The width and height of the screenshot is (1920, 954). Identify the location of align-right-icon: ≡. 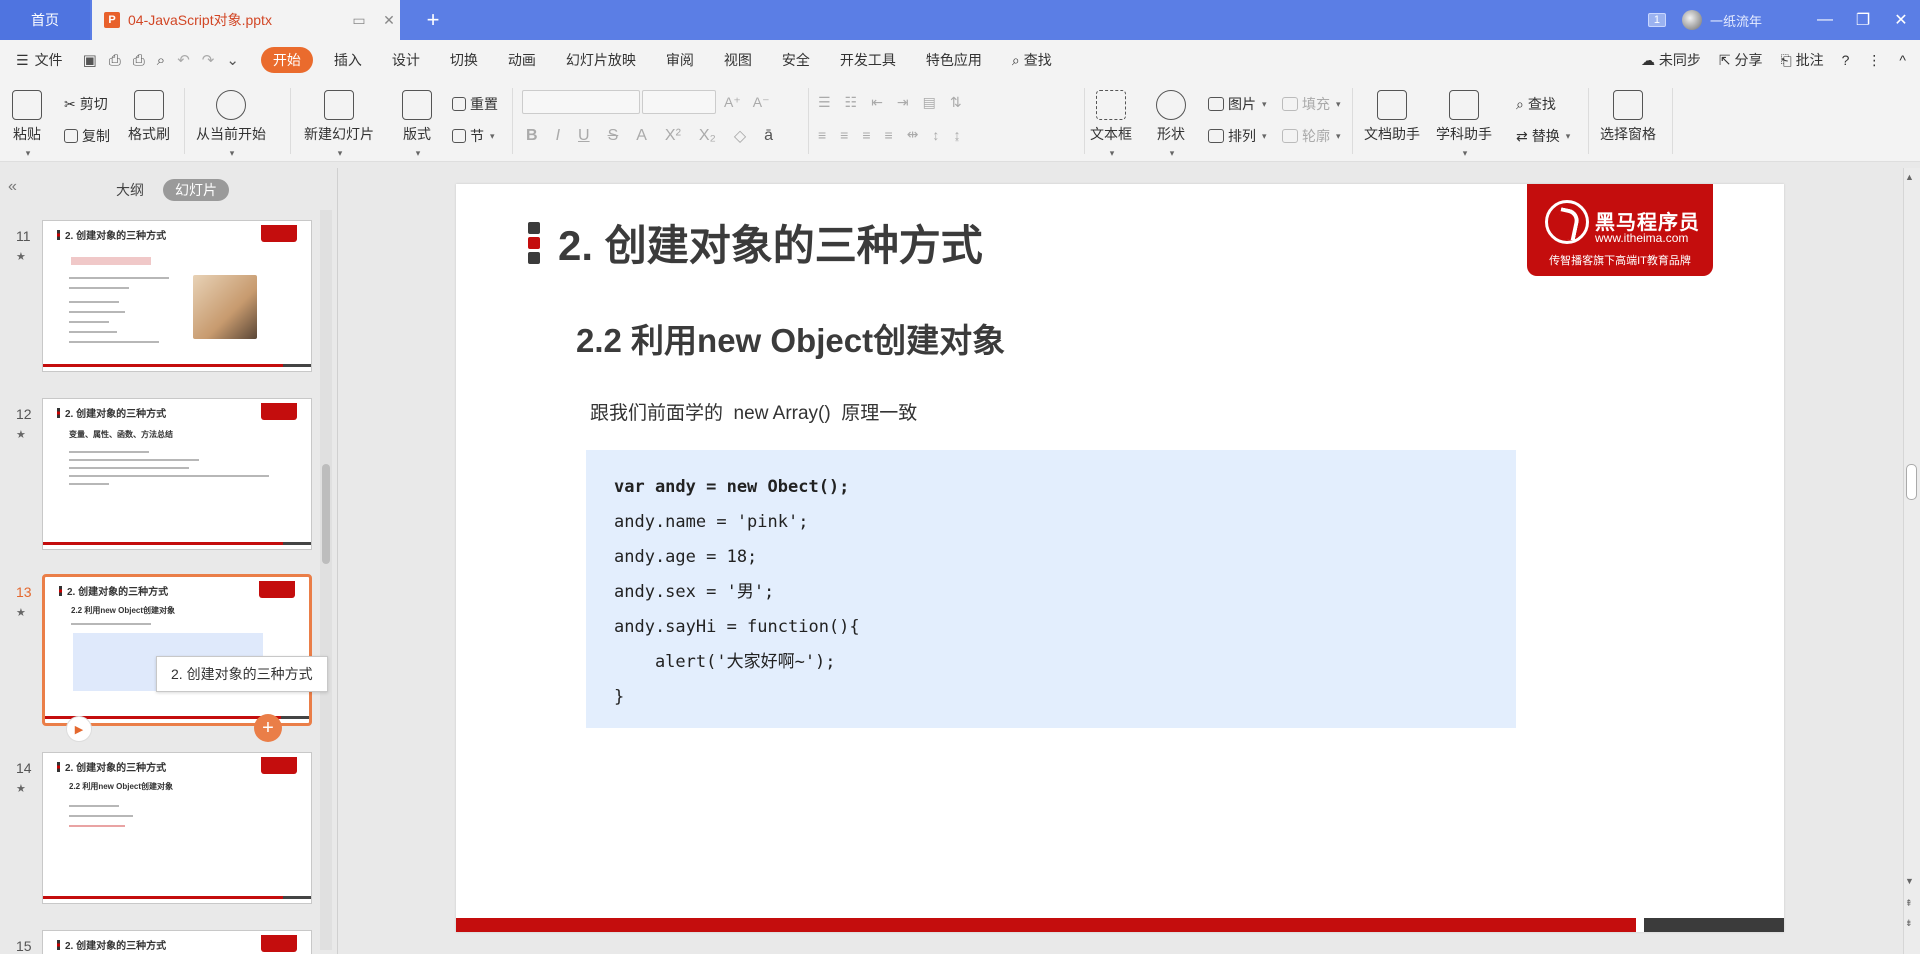
(866, 135).